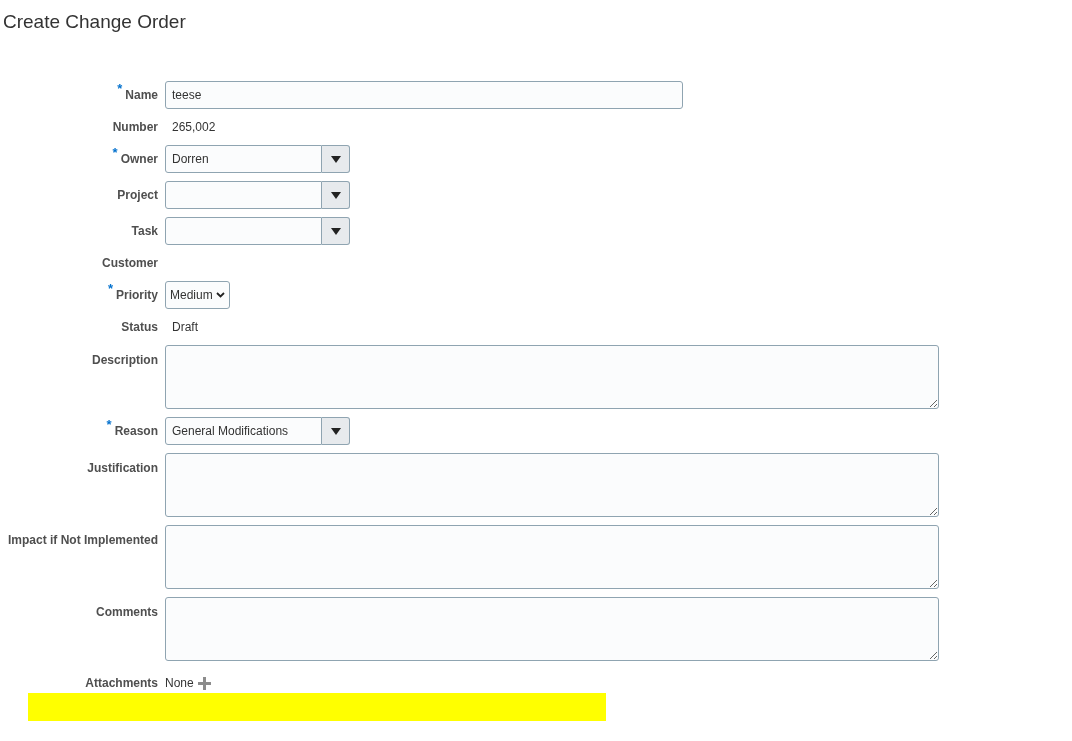  What do you see at coordinates (82, 540) in the screenshot?
I see `field-label: Impact if Not Implemented` at bounding box center [82, 540].